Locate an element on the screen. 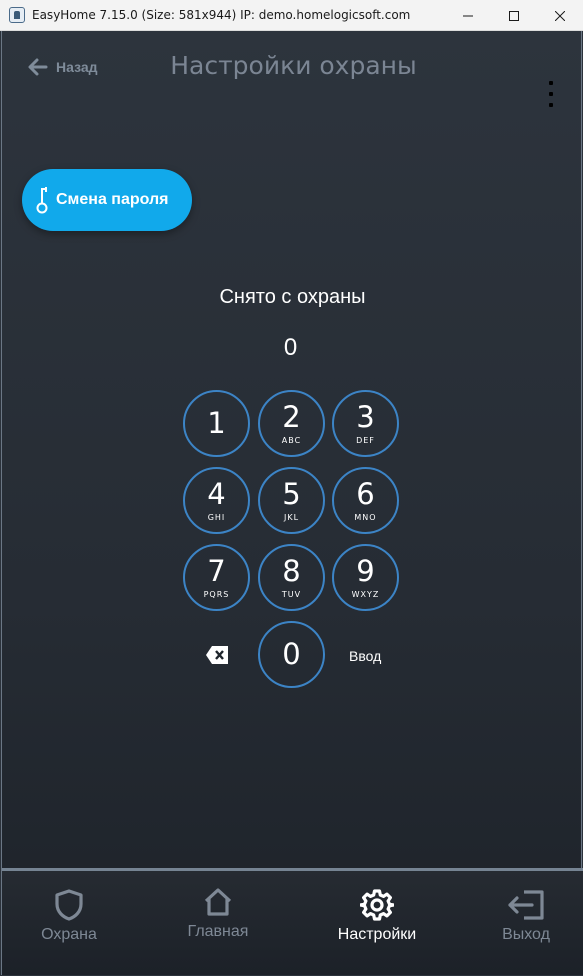 The image size is (583, 976). key-digit: 0 is located at coordinates (291, 654).